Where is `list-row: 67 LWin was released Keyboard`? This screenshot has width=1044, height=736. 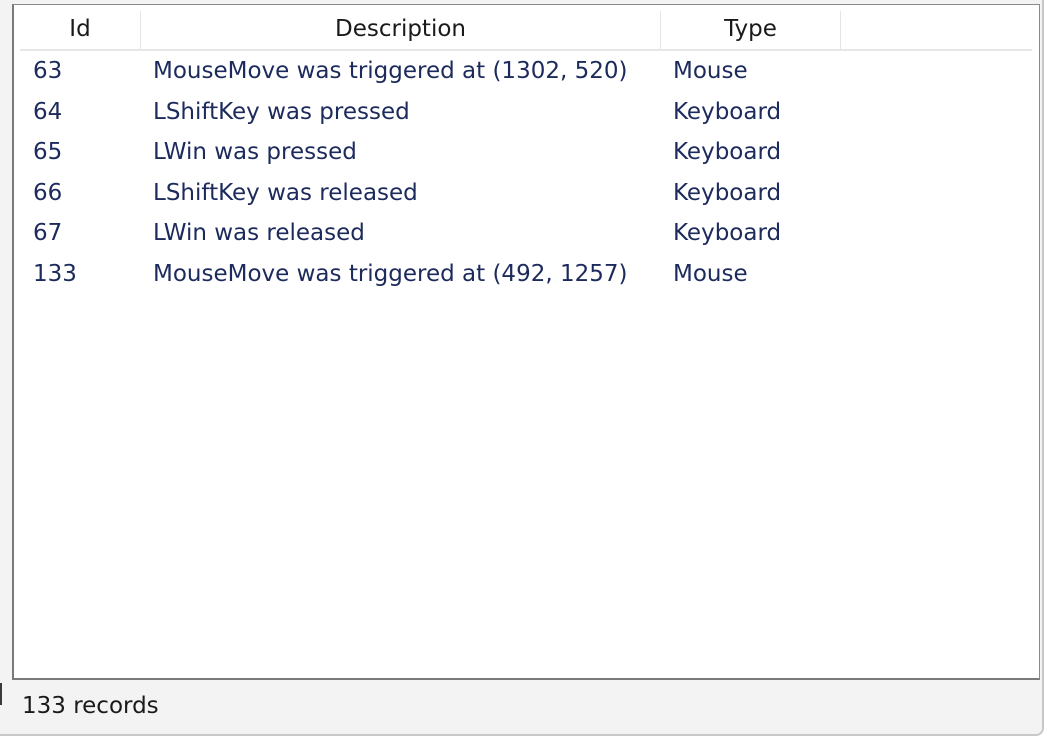
list-row: 67 LWin was released Keyboard is located at coordinates (526, 233).